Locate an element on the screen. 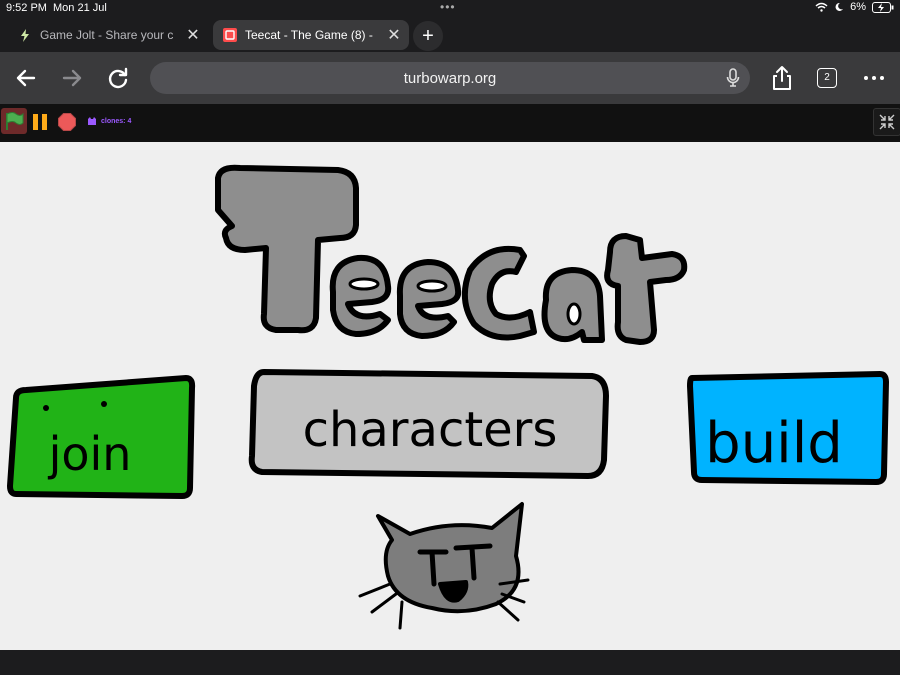 Image resolution: width=900 pixels, height=675 pixels. exit-fullscreen-button is located at coordinates (886, 122).